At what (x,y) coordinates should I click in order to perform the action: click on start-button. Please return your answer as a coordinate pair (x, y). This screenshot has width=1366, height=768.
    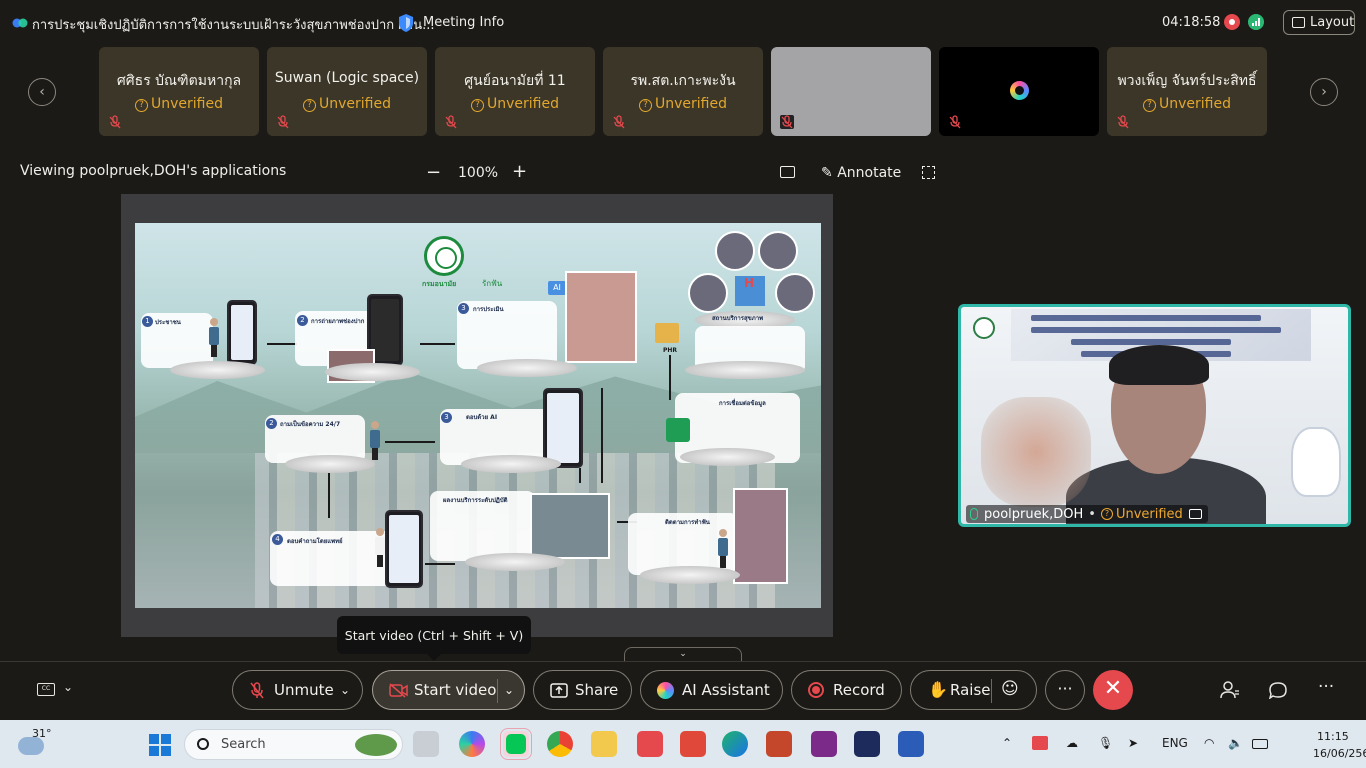
    Looking at the image, I should click on (160, 745).